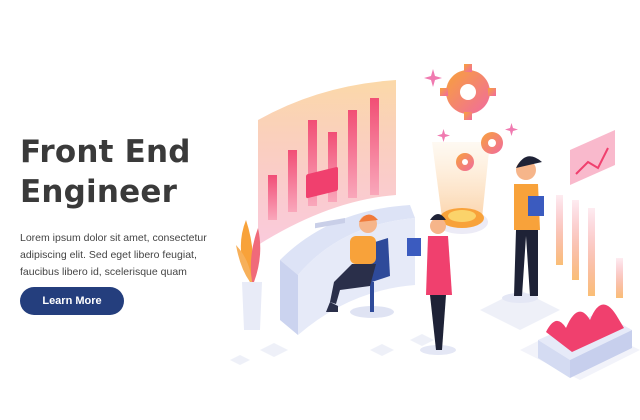 The image size is (640, 420). Describe the element at coordinates (592, 157) in the screenshot. I see `line-chart-icon` at that location.